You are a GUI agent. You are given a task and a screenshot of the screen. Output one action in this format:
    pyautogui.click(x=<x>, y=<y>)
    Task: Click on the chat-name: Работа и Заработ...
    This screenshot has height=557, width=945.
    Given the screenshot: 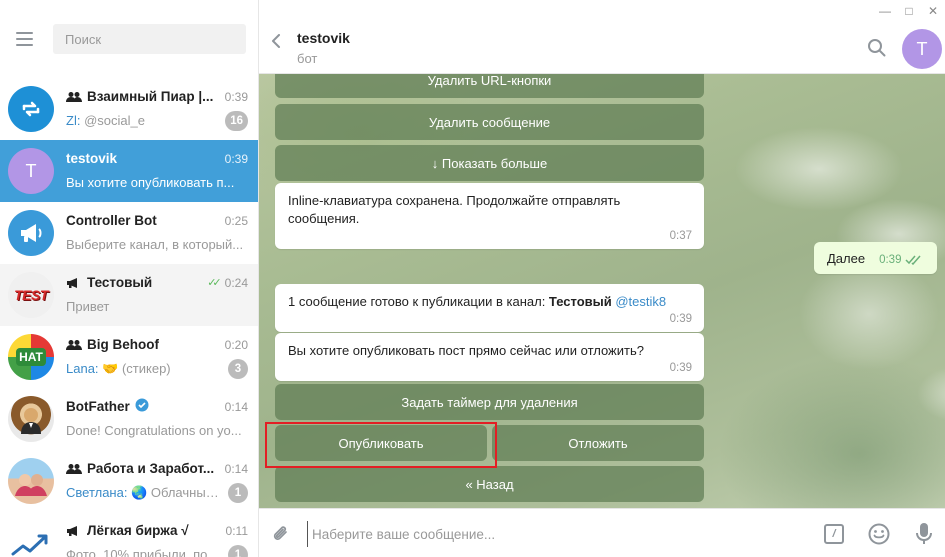 What is the action you would take?
    pyautogui.click(x=151, y=468)
    